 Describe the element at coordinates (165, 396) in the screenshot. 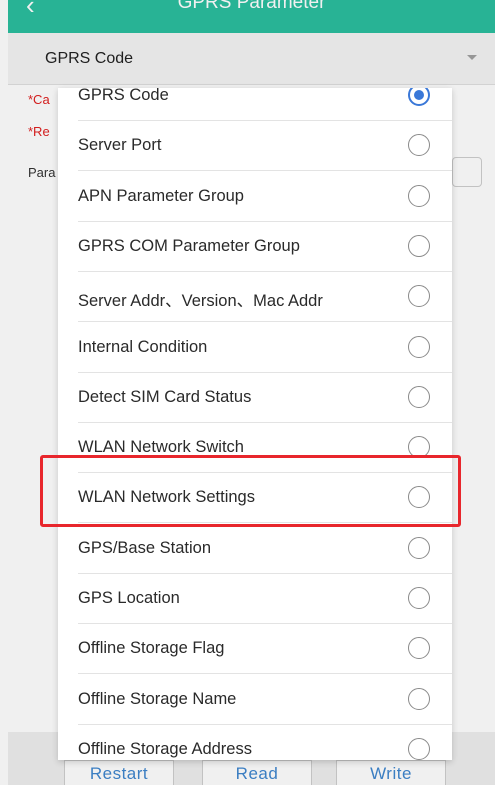

I see `option-label: Detect SIM Card Status` at that location.